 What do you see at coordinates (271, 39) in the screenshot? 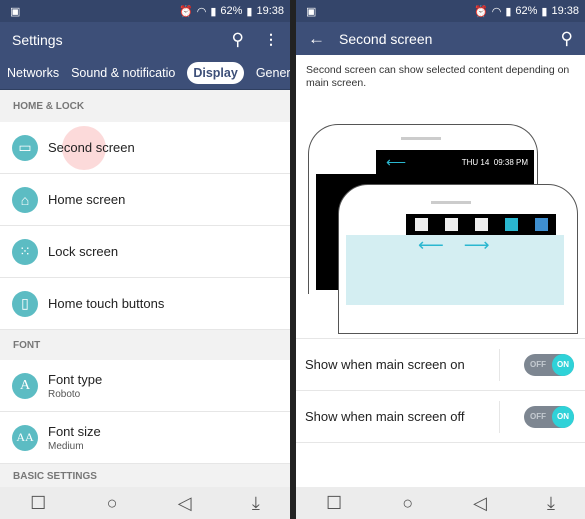
I see `more-options-icon: ⋮` at bounding box center [271, 39].